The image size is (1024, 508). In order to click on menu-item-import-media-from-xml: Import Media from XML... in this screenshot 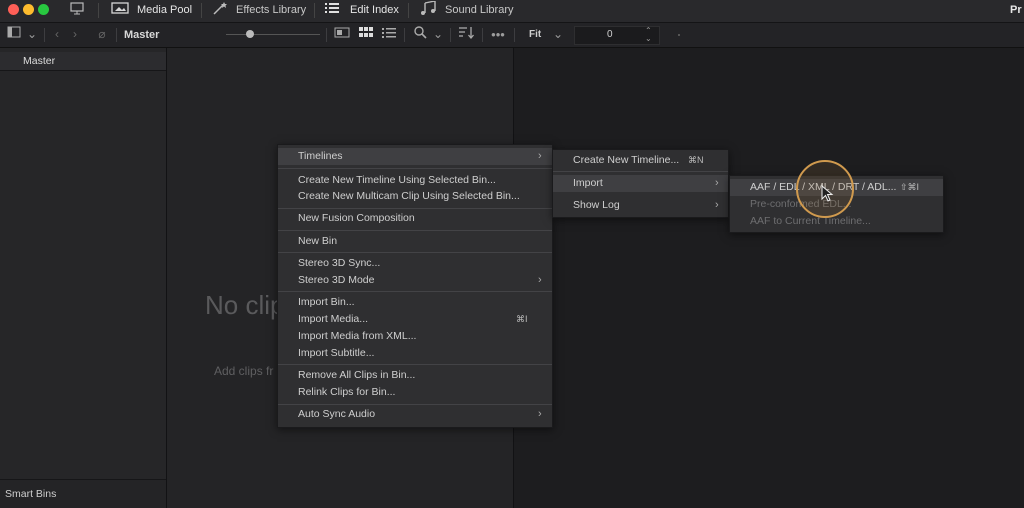, I will do `click(415, 336)`.